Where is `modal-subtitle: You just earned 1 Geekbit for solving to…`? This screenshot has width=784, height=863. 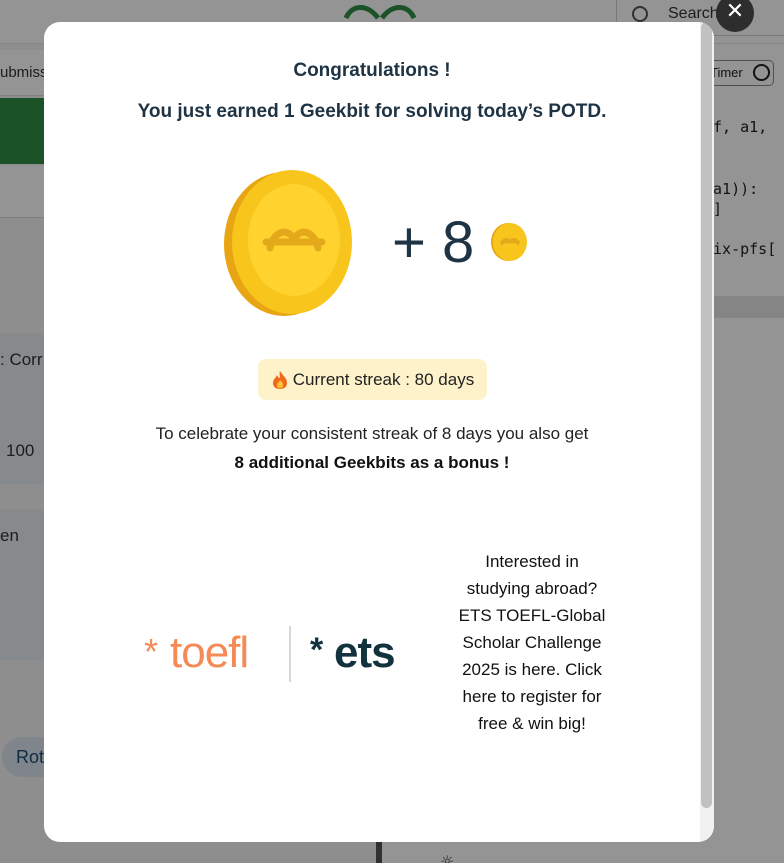
modal-subtitle: You just earned 1 Geekbit for solving to… is located at coordinates (372, 111).